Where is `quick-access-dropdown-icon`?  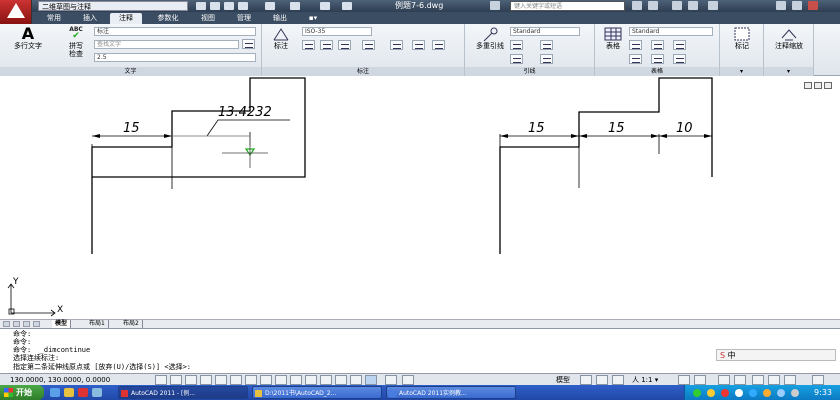 quick-access-dropdown-icon is located at coordinates (347, 6).